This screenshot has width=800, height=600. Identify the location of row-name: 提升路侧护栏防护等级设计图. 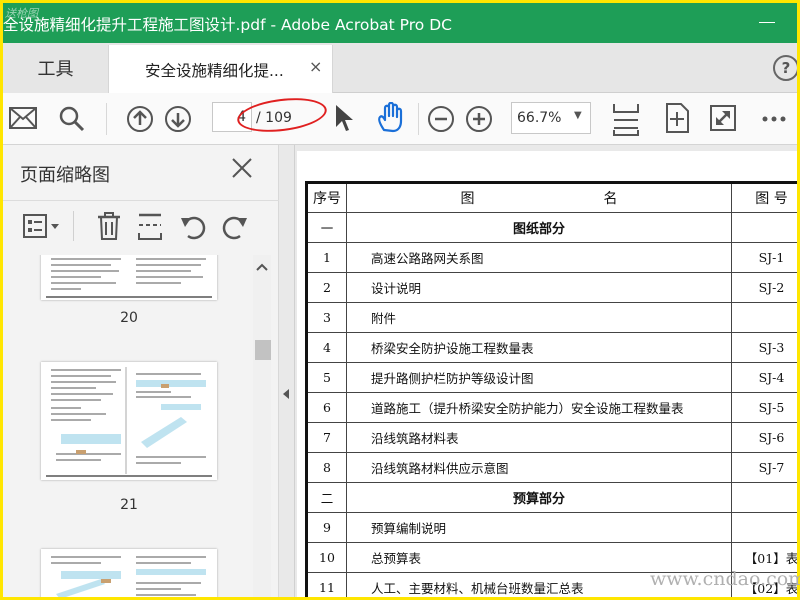
(539, 377).